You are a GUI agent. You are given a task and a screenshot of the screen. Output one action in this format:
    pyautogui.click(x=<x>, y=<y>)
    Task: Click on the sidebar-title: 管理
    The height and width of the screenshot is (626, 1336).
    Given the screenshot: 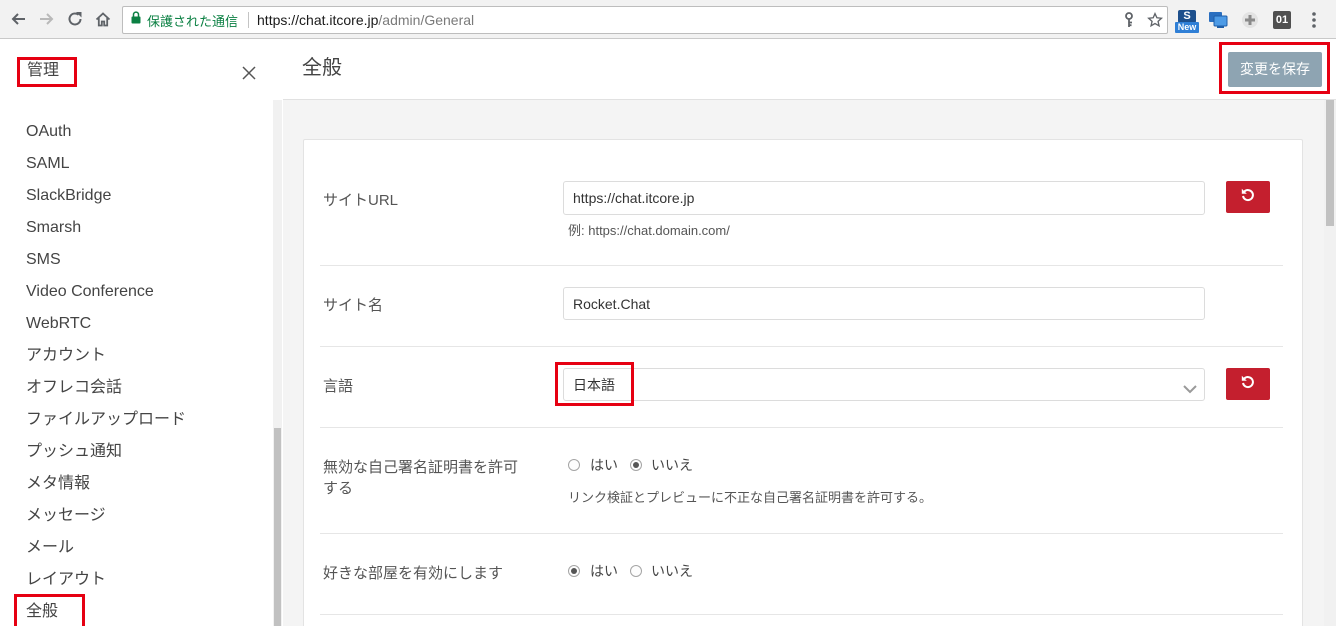 What is the action you would take?
    pyautogui.click(x=43, y=70)
    